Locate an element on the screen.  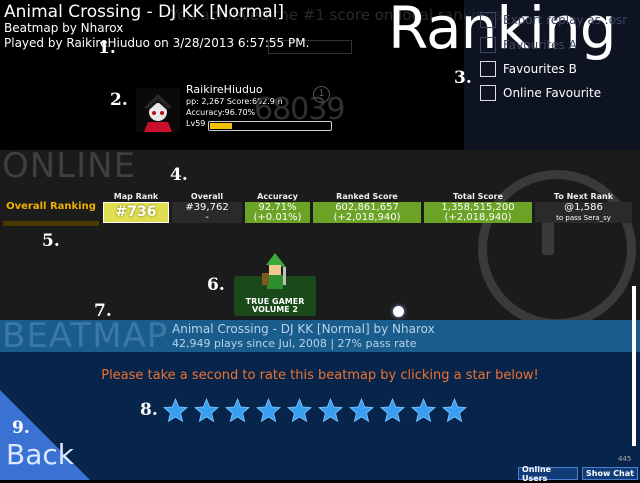
show-chat-button: Show Chat is located at coordinates (610, 473).